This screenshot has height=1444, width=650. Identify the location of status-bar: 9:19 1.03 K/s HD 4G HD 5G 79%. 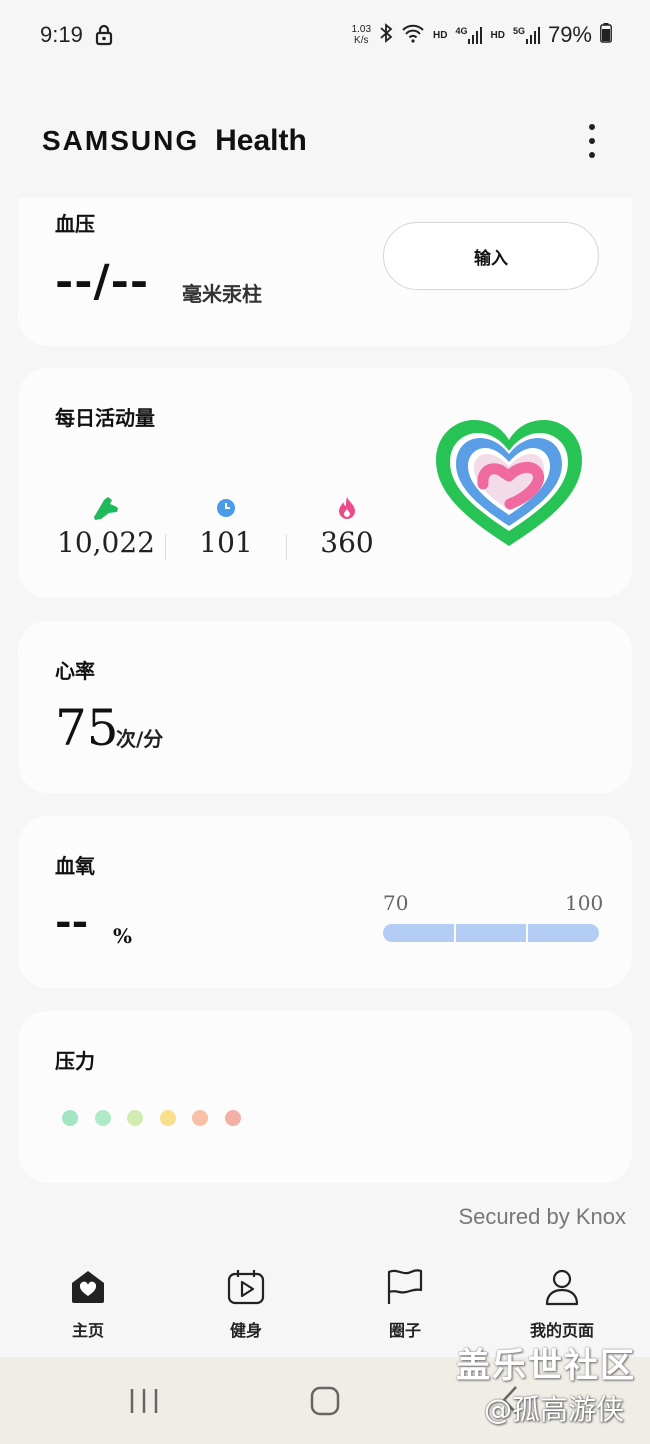
(325, 37).